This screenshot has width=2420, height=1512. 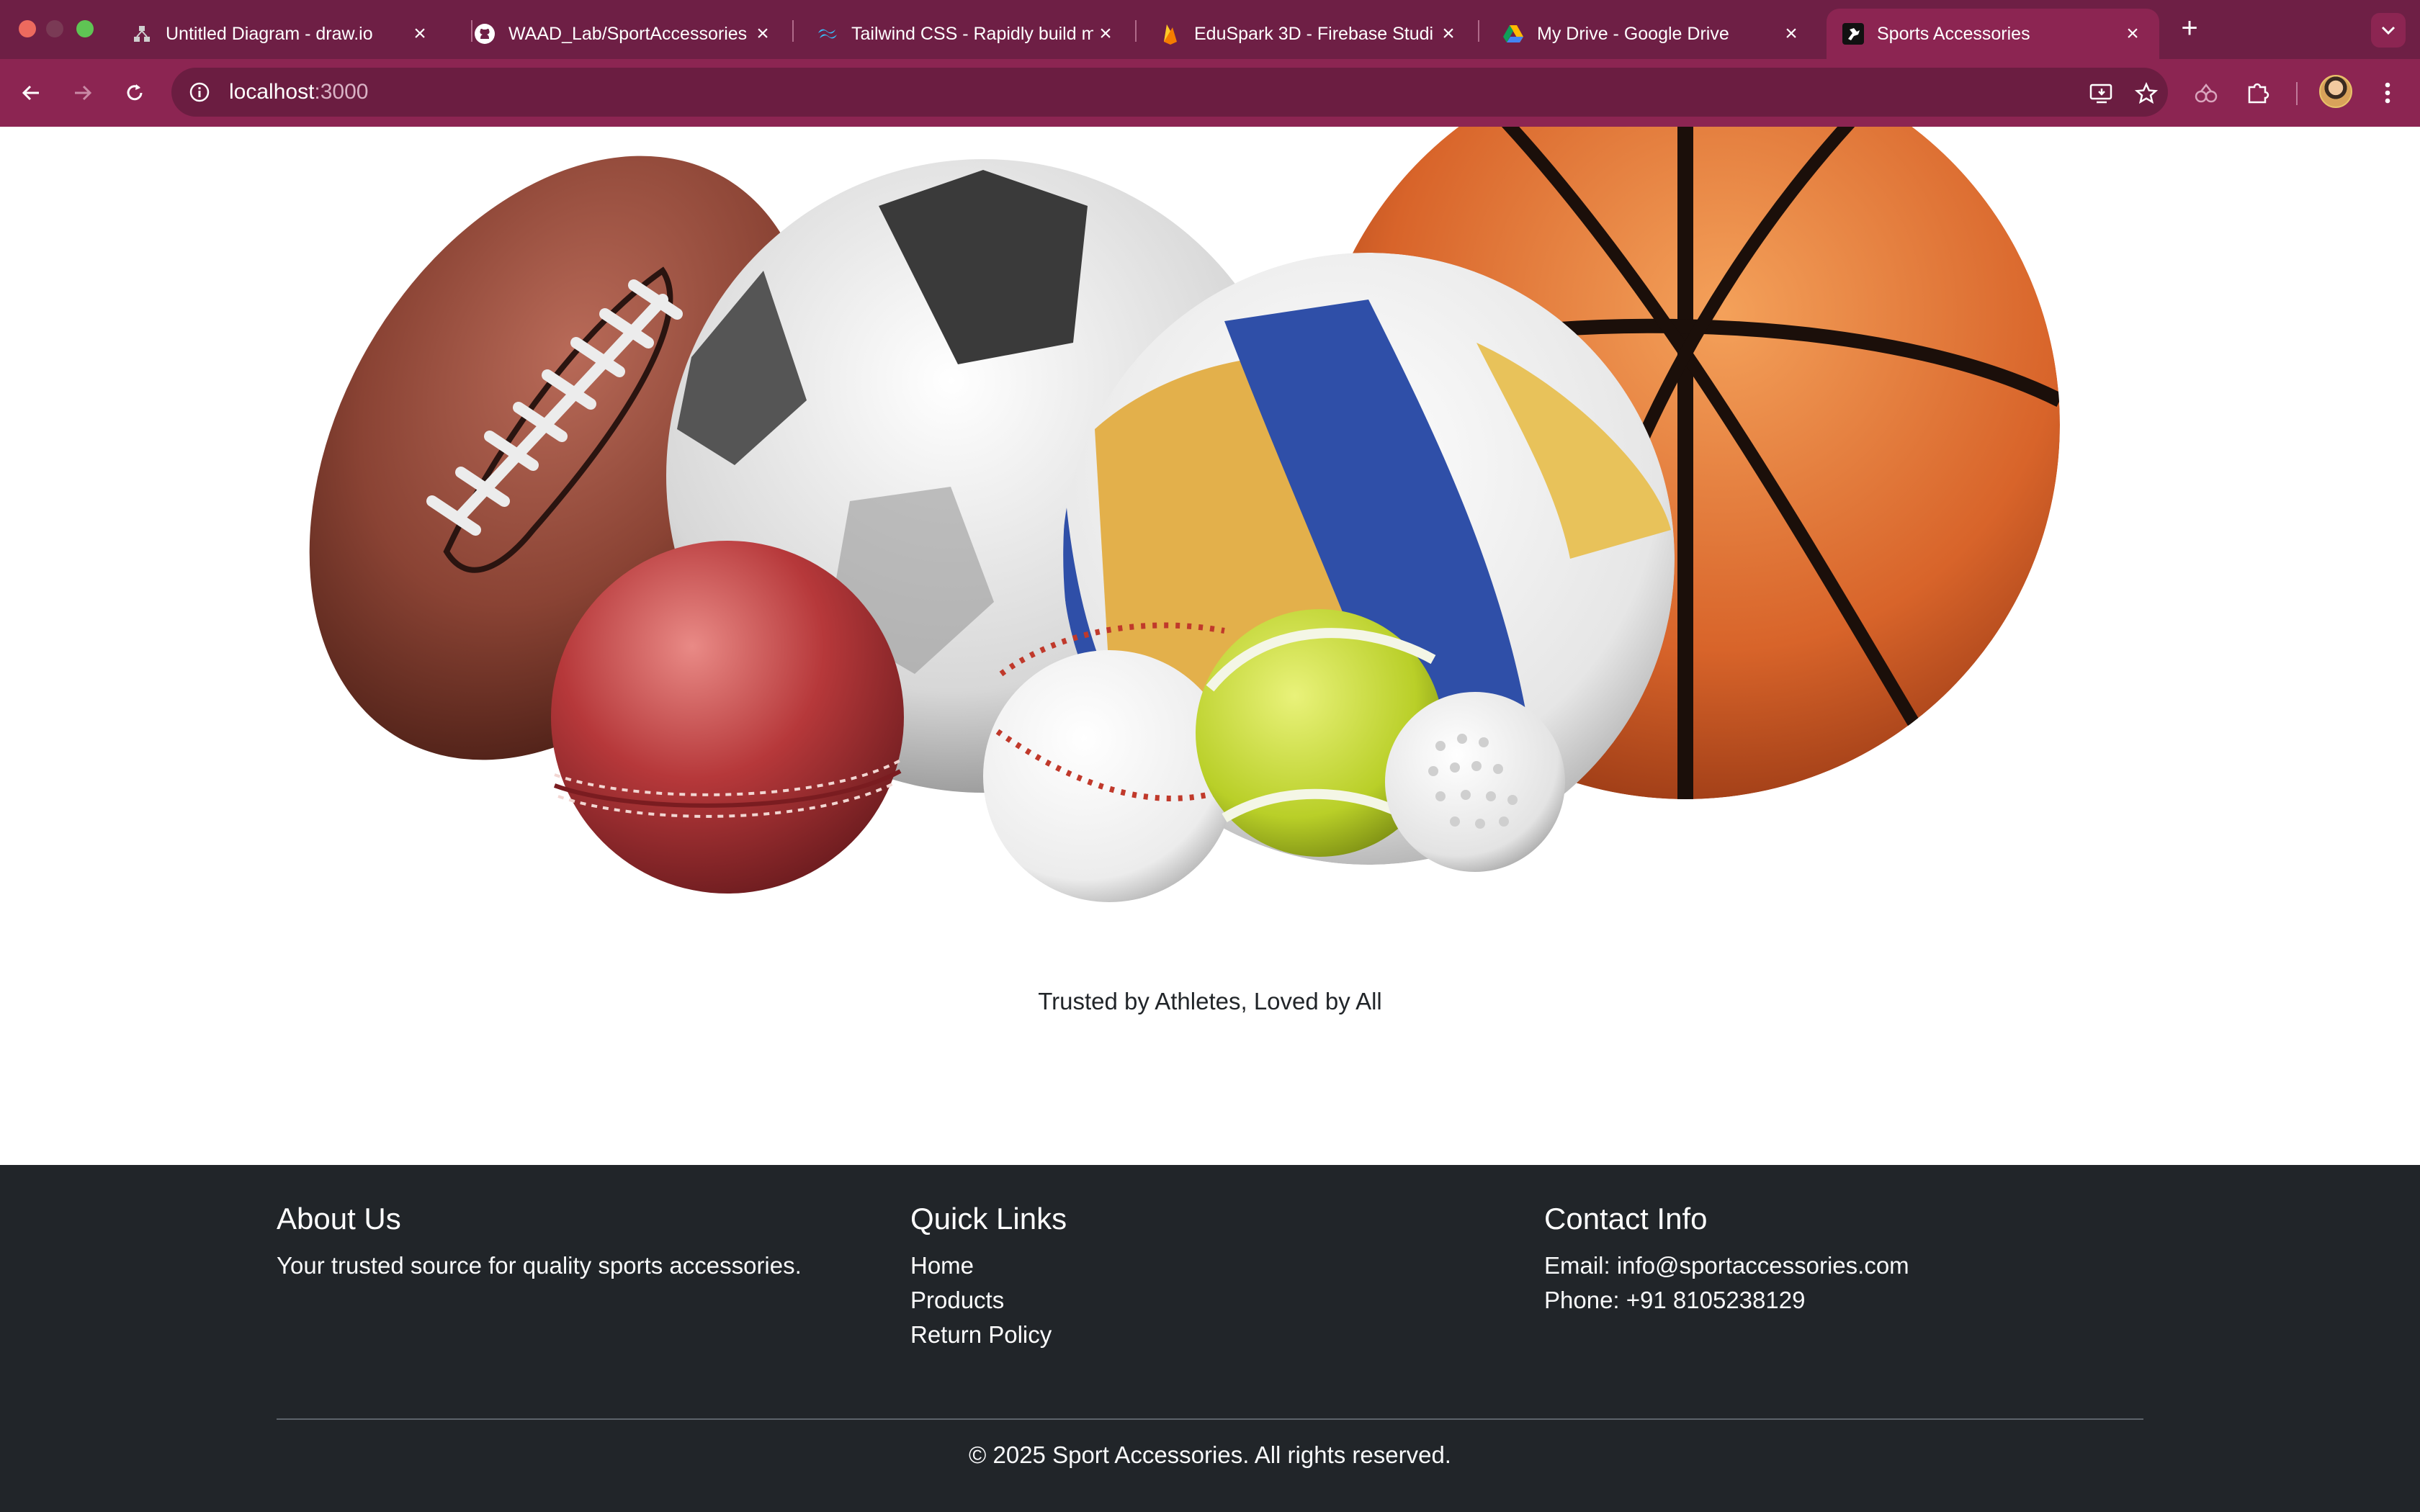 I want to click on new-tab-button: +, so click(x=2189, y=28).